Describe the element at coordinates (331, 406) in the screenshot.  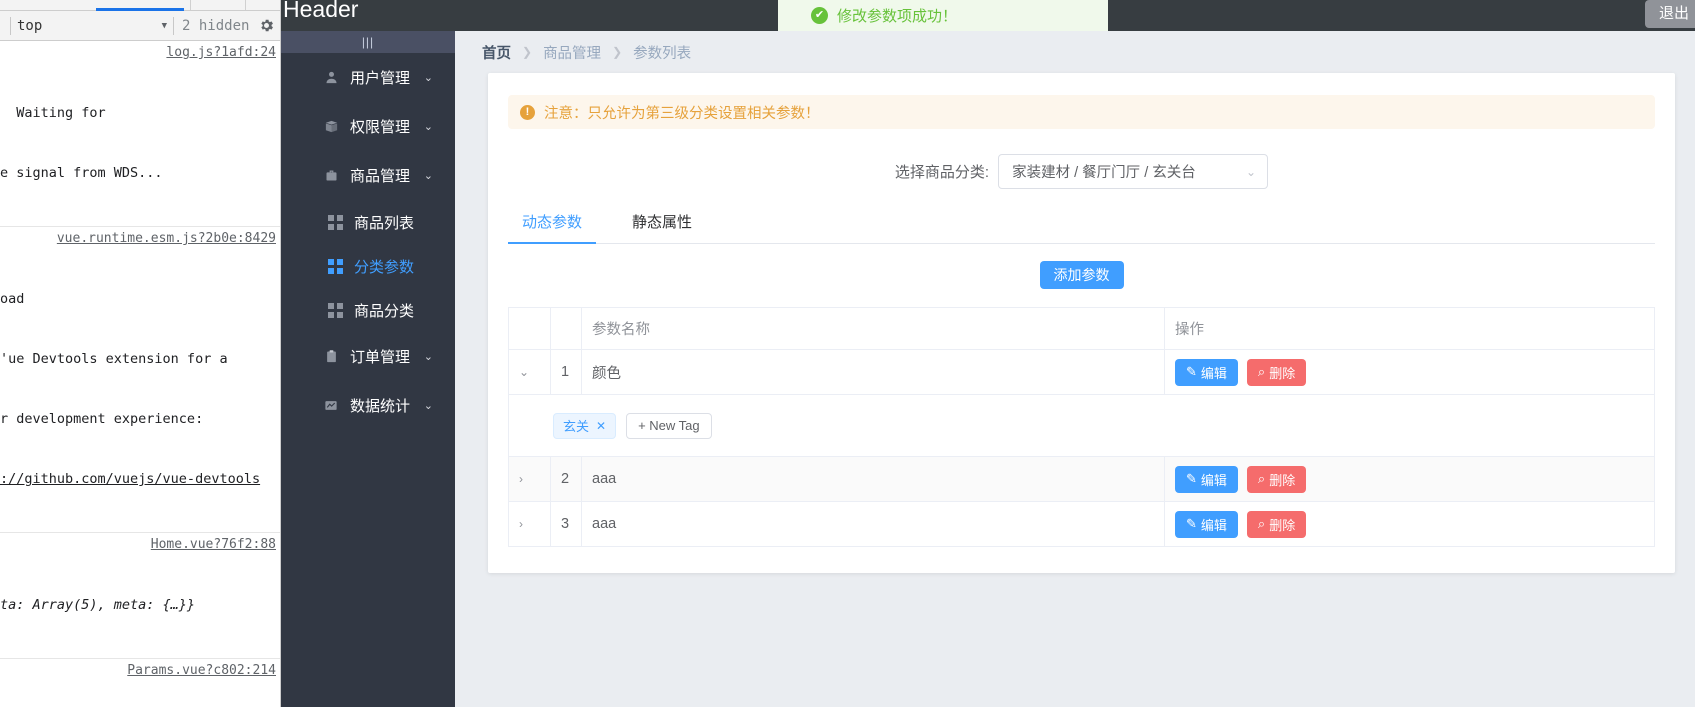
I see `chart-icon` at that location.